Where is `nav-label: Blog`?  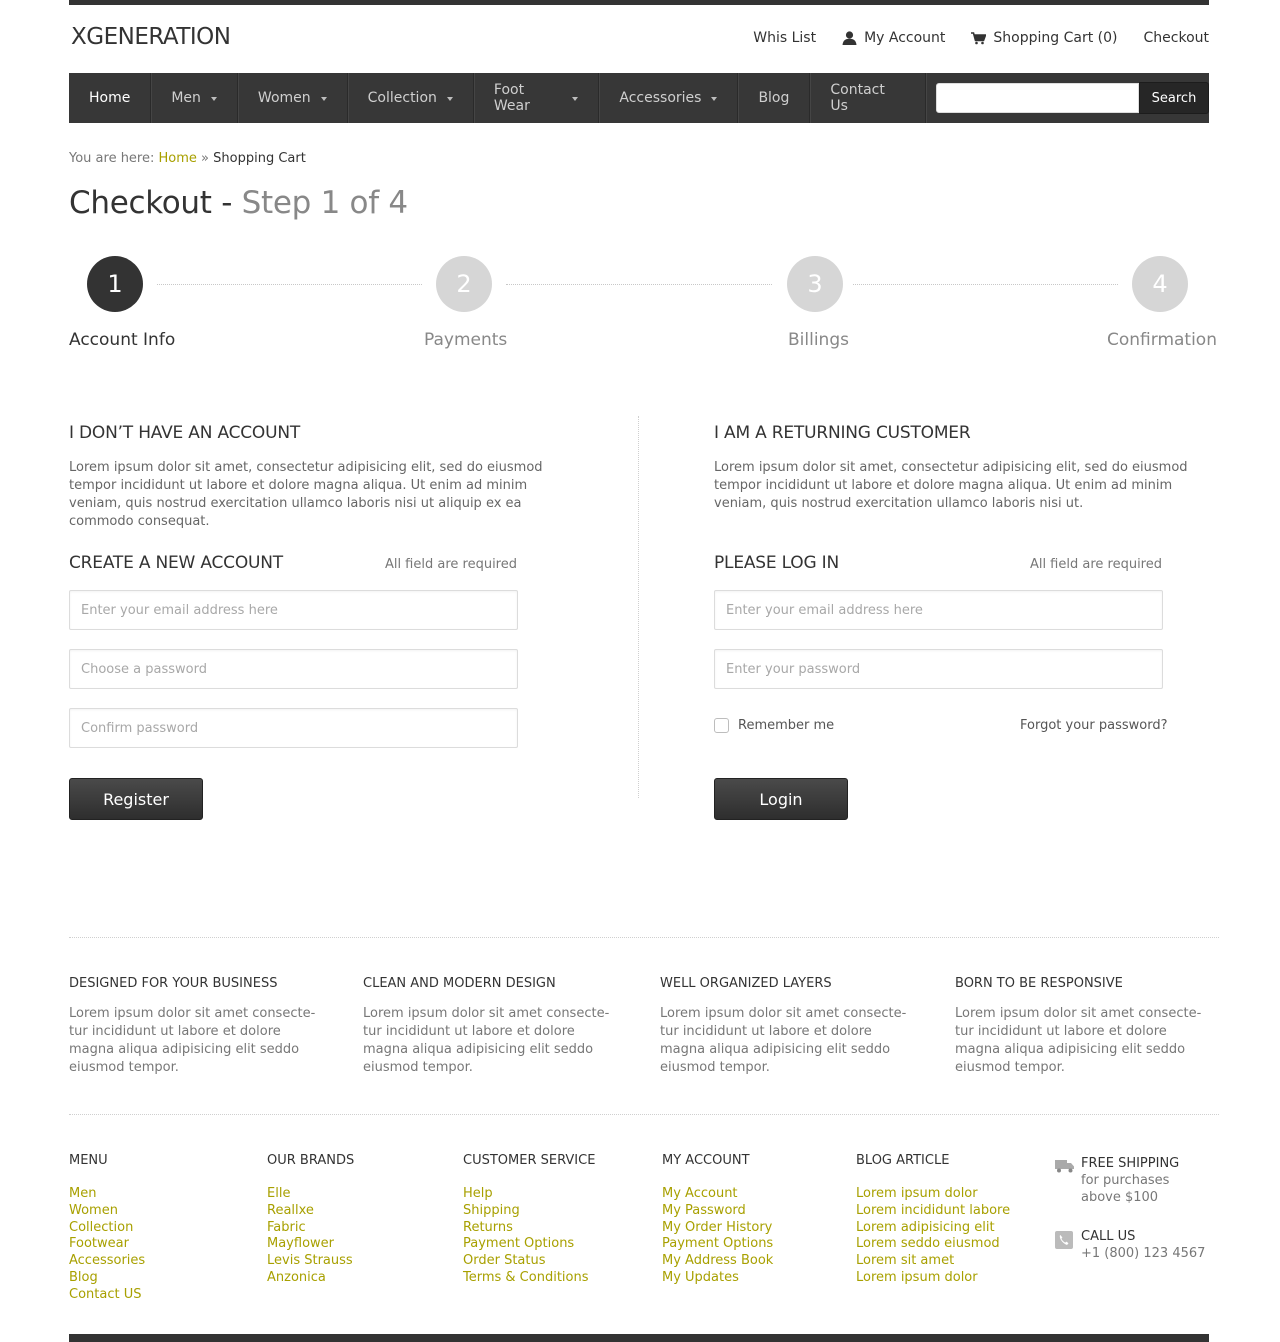
nav-label: Blog is located at coordinates (774, 98).